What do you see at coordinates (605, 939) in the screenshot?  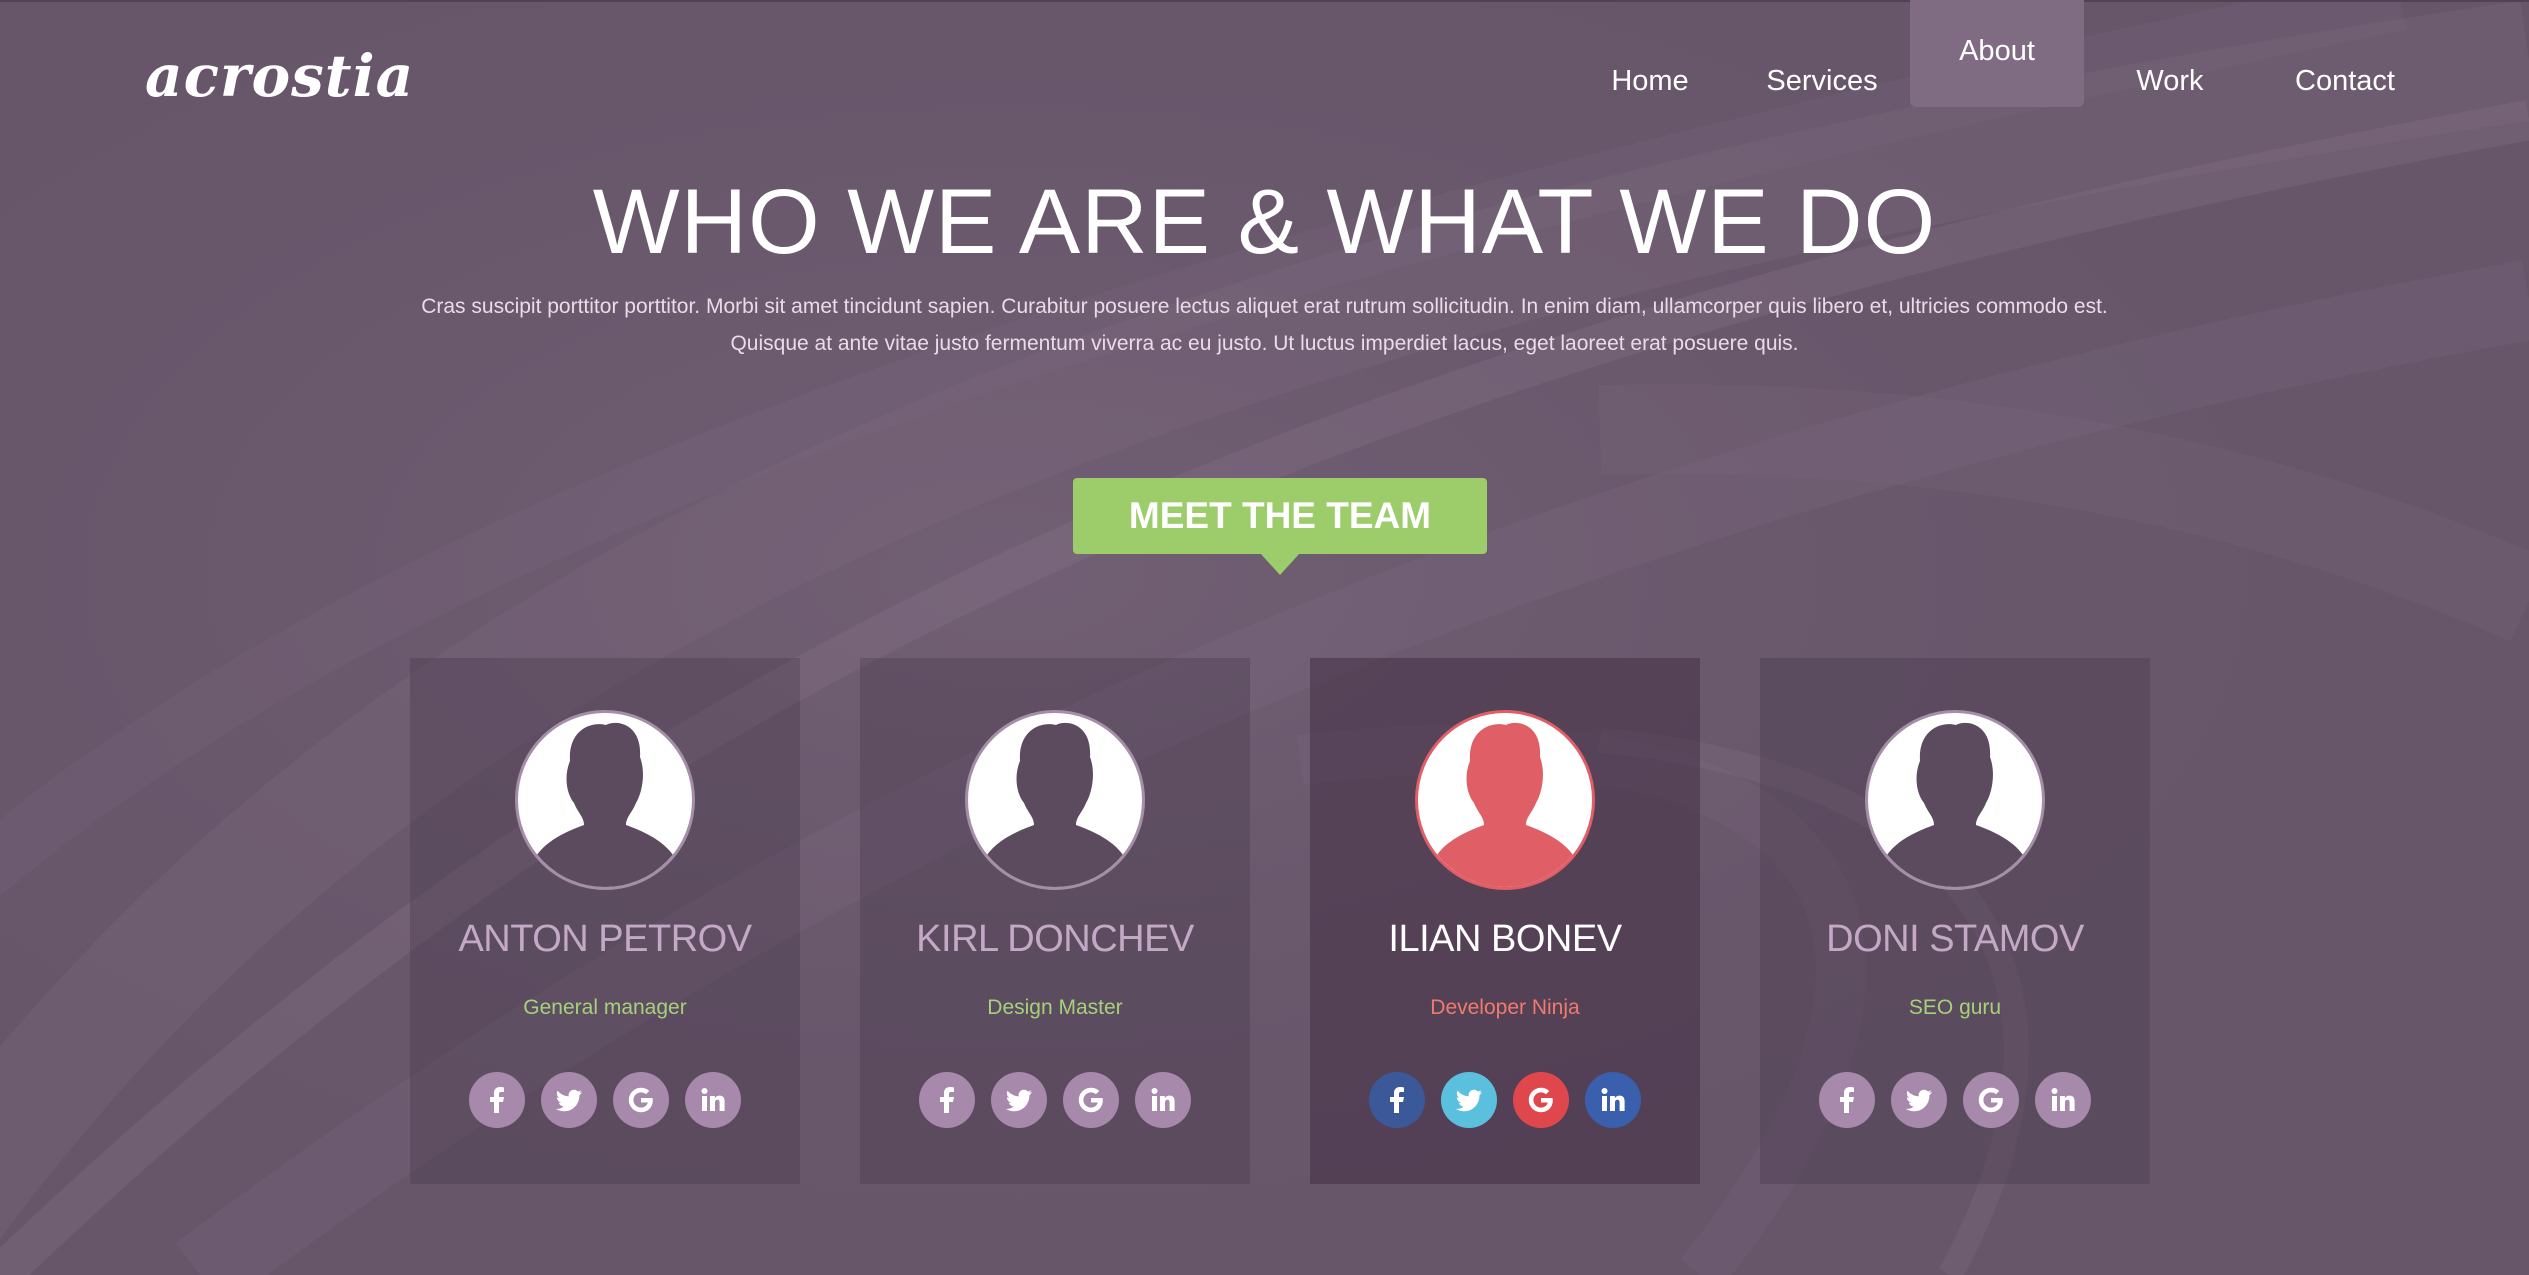 I see `team-member-name: ANTON PETROV` at bounding box center [605, 939].